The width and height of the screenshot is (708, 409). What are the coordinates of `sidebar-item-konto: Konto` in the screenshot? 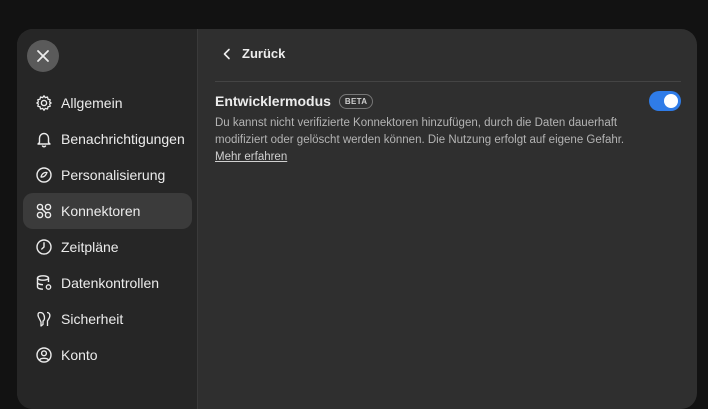 It's located at (107, 355).